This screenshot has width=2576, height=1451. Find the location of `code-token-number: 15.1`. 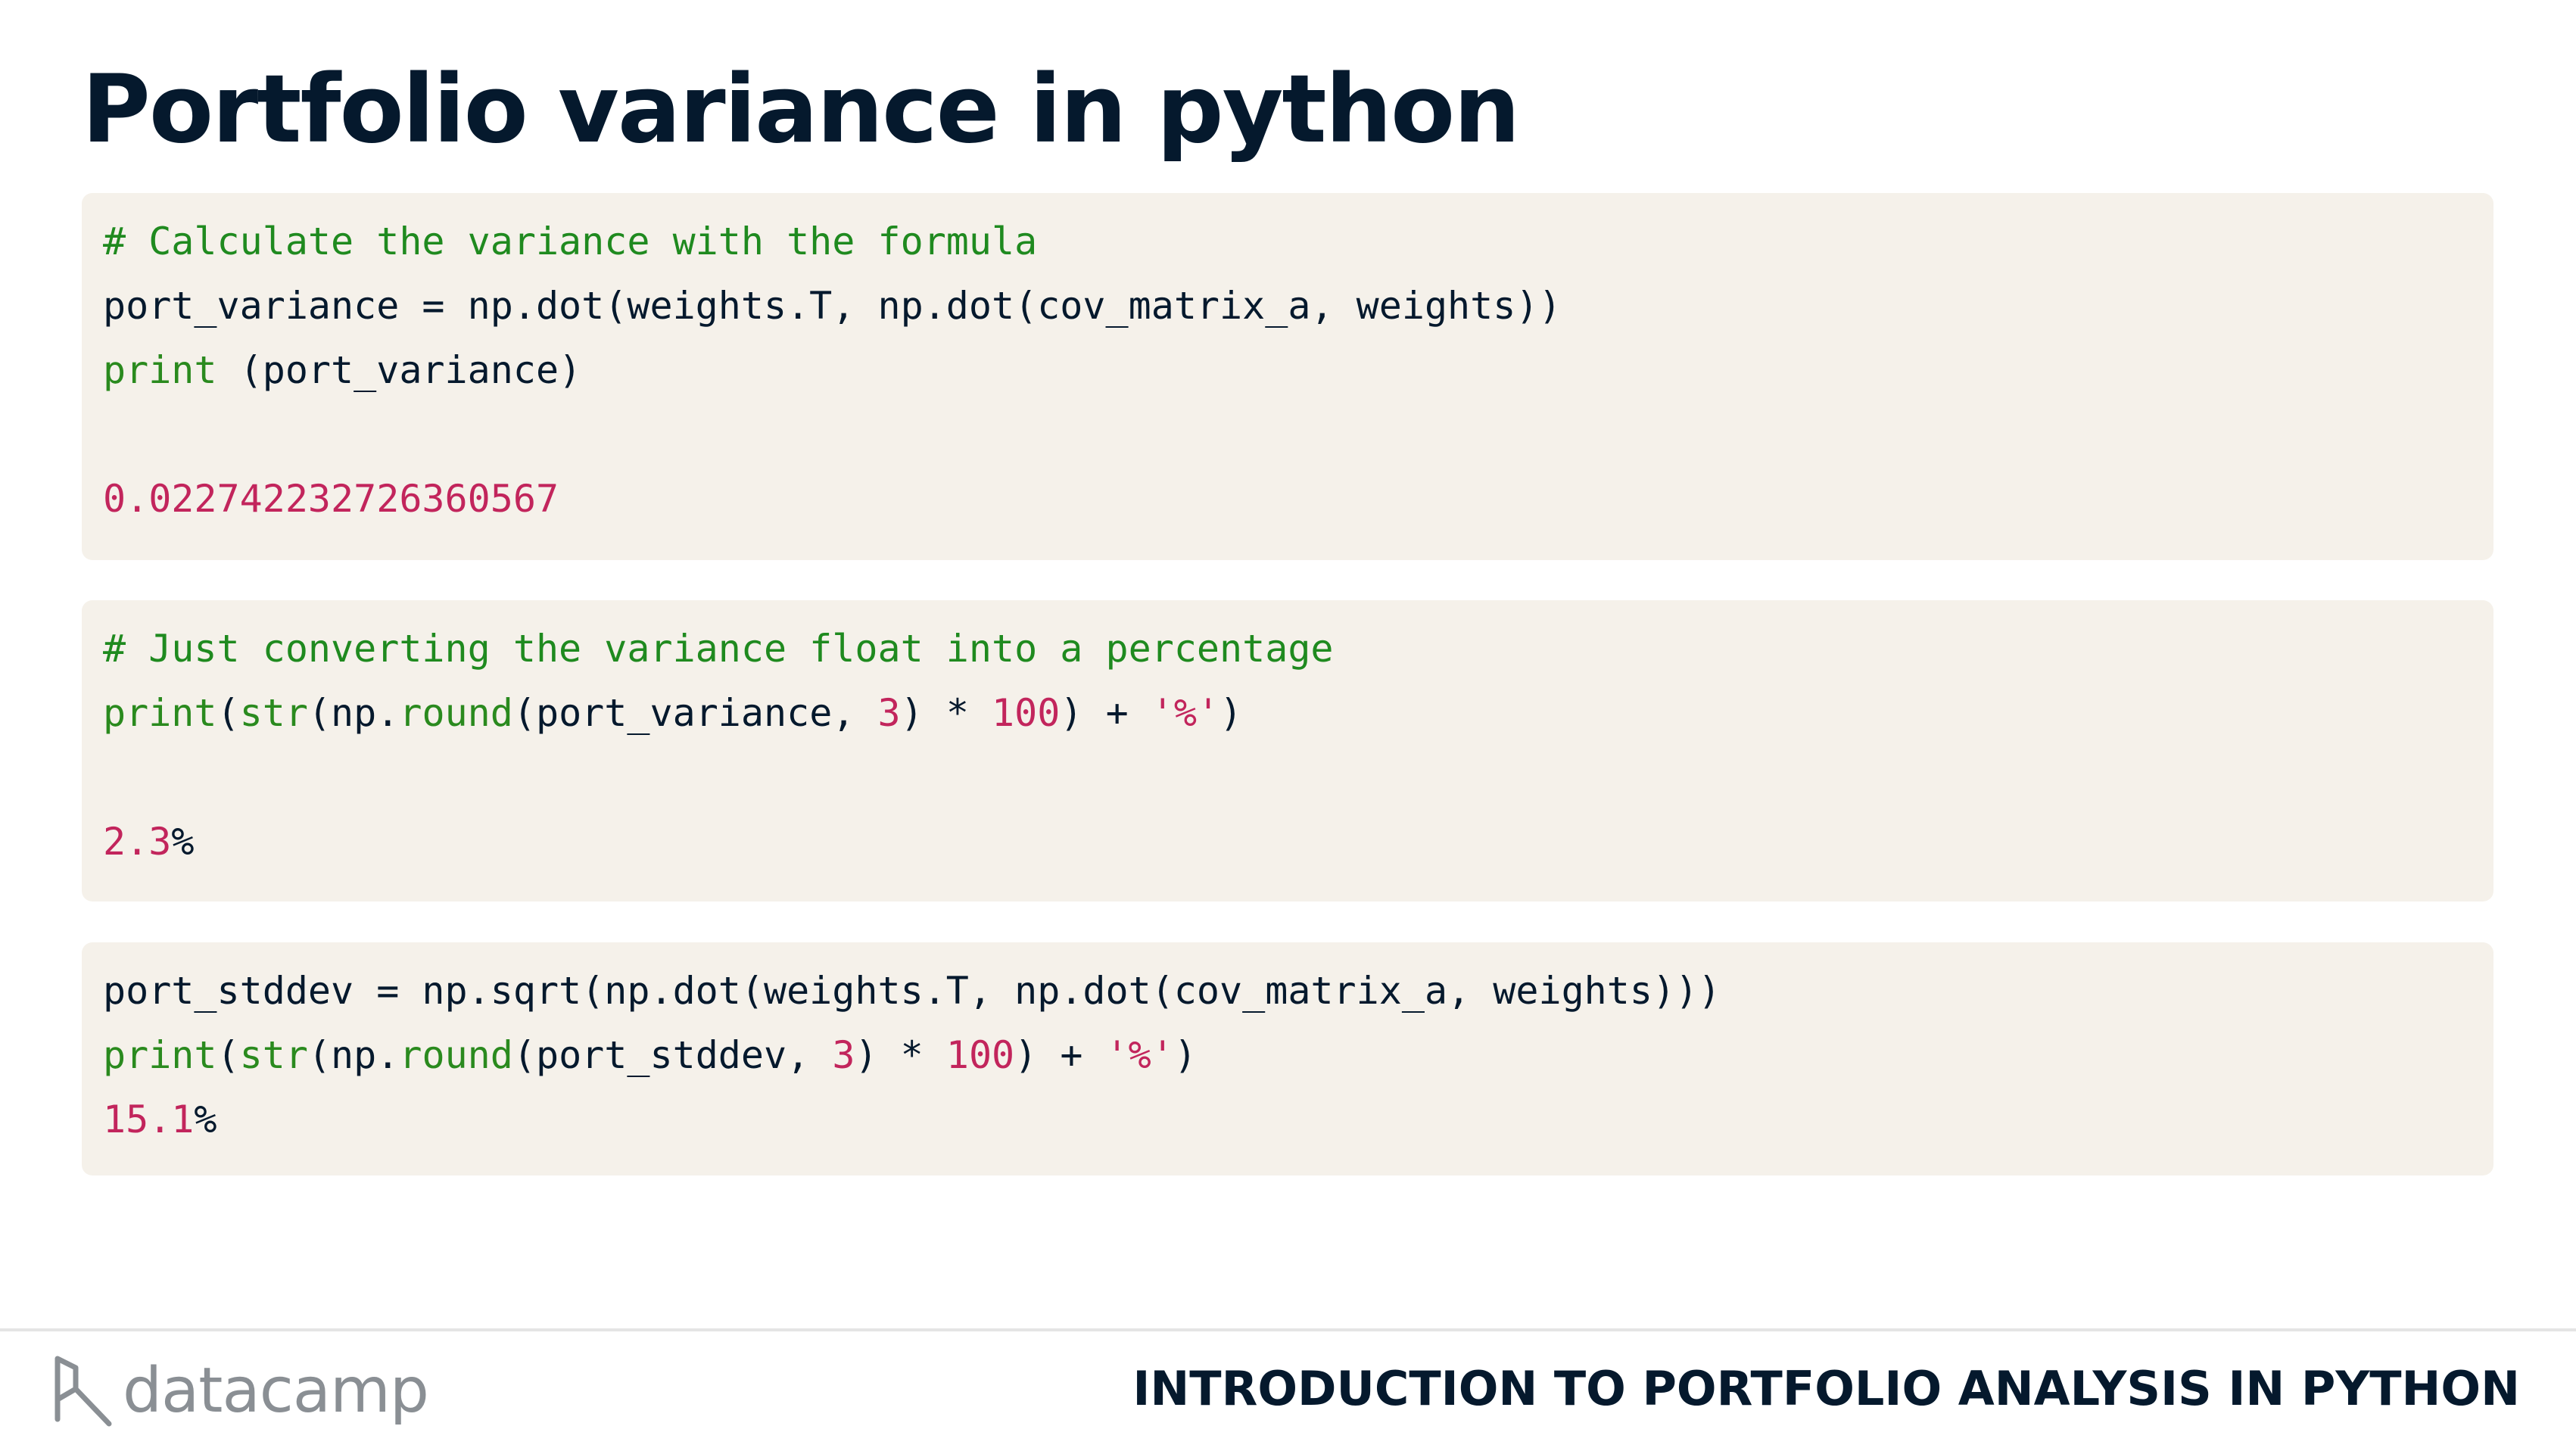

code-token-number: 15.1 is located at coordinates (149, 1119).